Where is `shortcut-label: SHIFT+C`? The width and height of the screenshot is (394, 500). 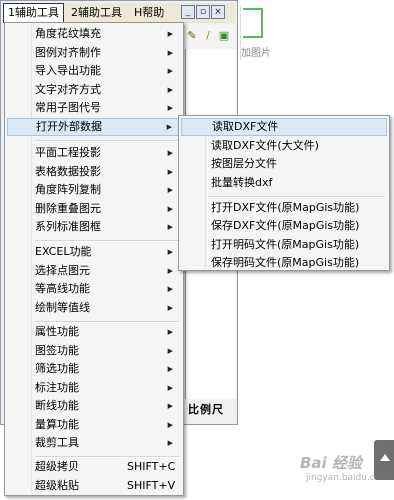
shortcut-label: SHIFT+C is located at coordinates (151, 466).